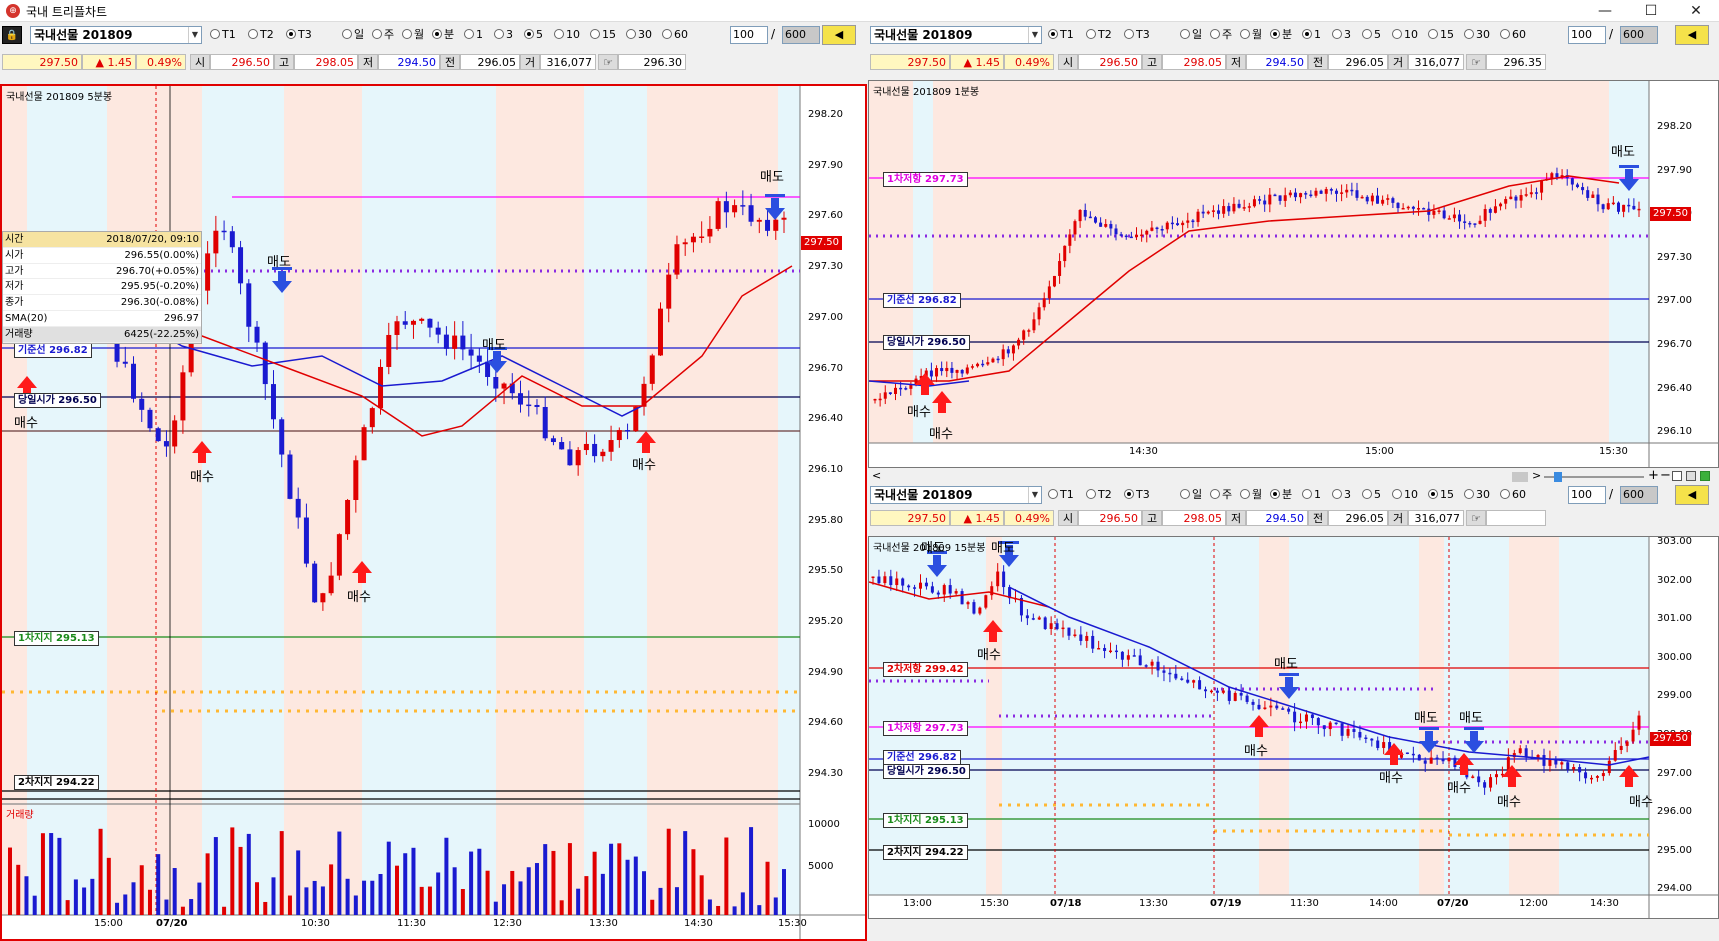 This screenshot has height=941, width=1719. Describe the element at coordinates (639, 34) in the screenshot. I see `radio-min-30: 30` at that location.